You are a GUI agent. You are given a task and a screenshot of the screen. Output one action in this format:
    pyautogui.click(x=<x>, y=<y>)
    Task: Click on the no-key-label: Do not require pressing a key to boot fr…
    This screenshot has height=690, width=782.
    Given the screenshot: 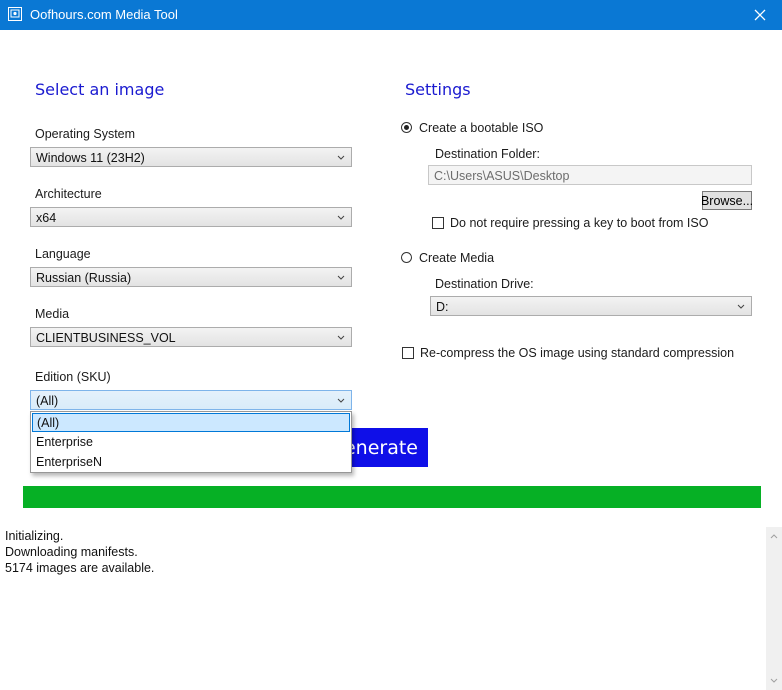 What is the action you would take?
    pyautogui.click(x=579, y=223)
    